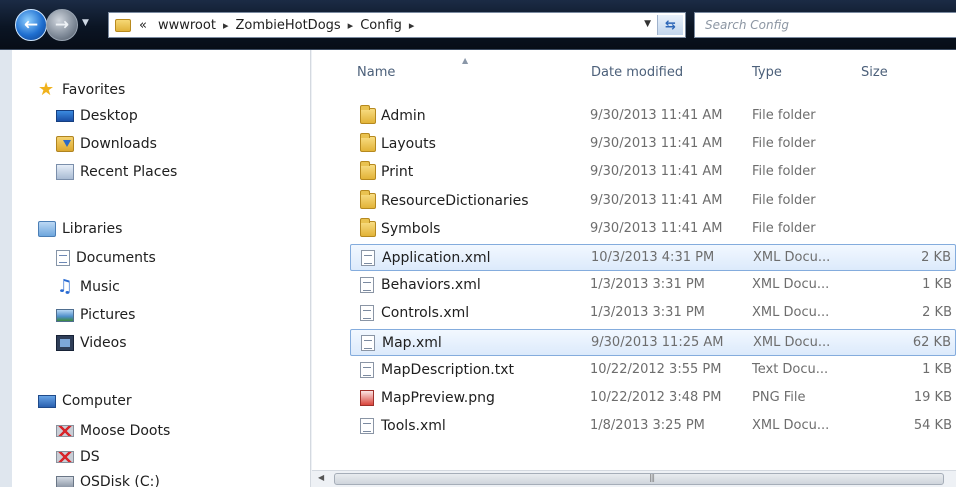 Image resolution: width=956 pixels, height=487 pixels. What do you see at coordinates (932, 397) in the screenshot?
I see `file-size: 19 KB` at bounding box center [932, 397].